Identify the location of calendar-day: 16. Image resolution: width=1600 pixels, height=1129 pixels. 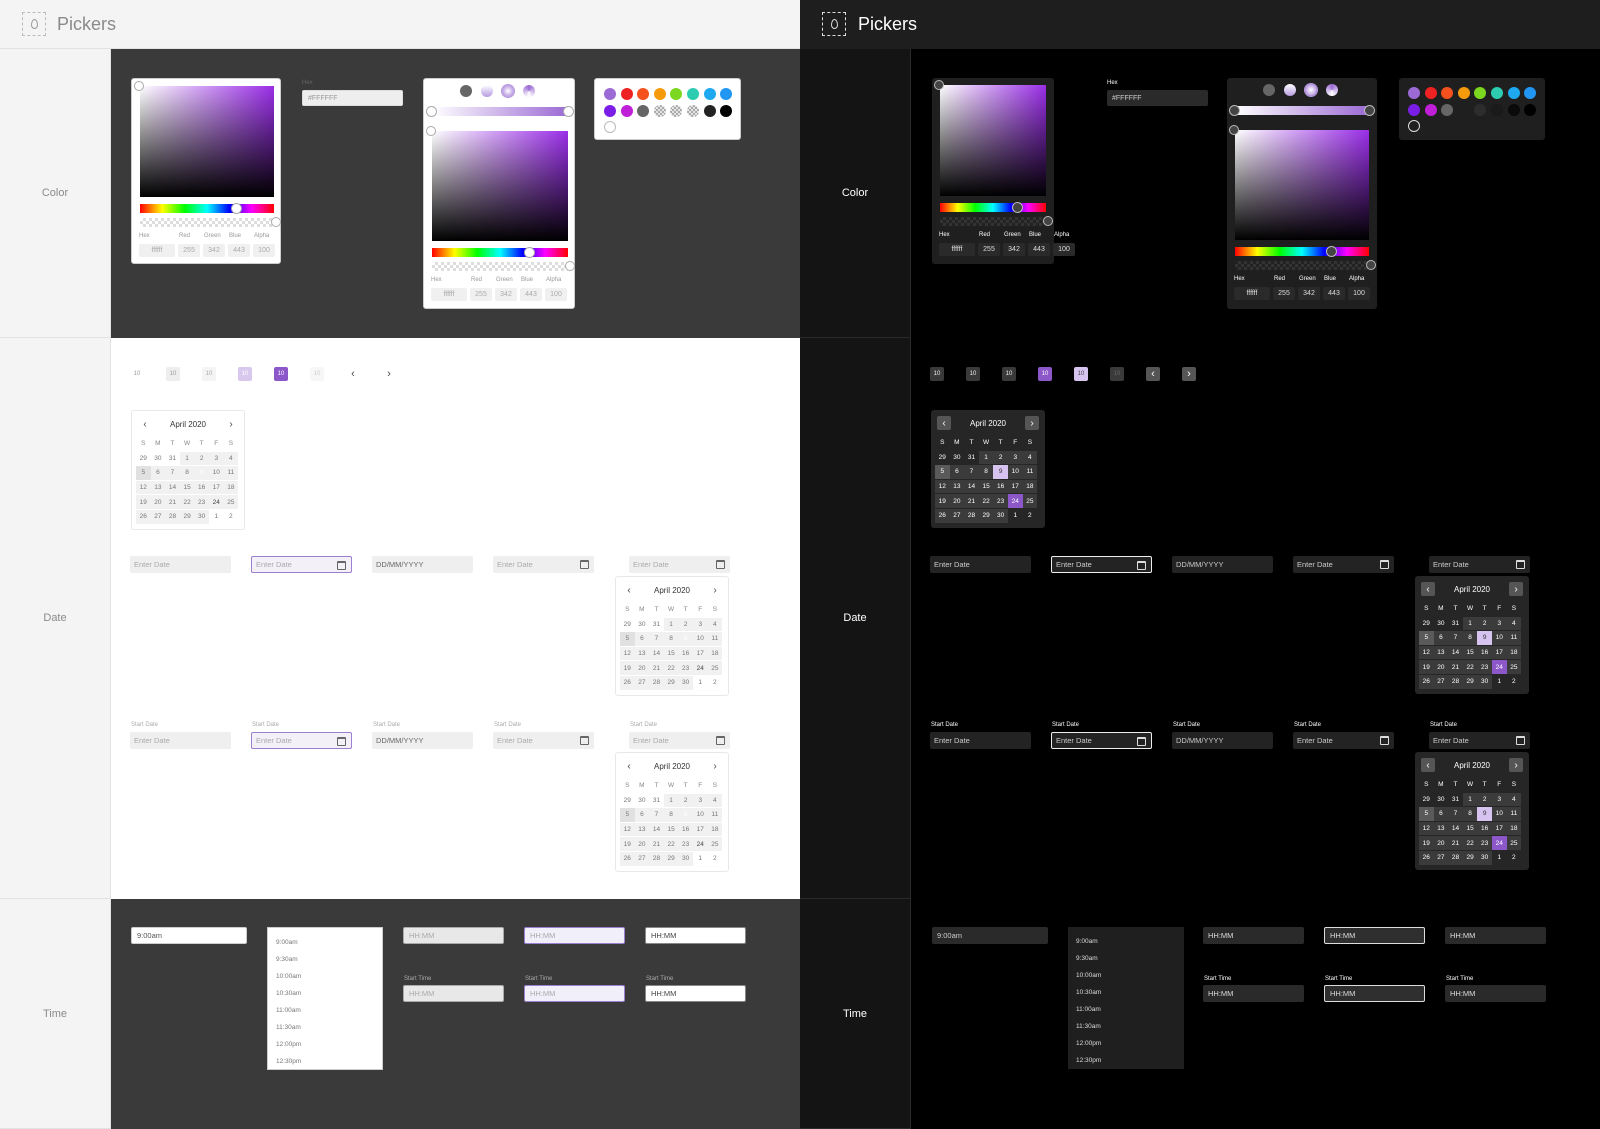
(1484, 828).